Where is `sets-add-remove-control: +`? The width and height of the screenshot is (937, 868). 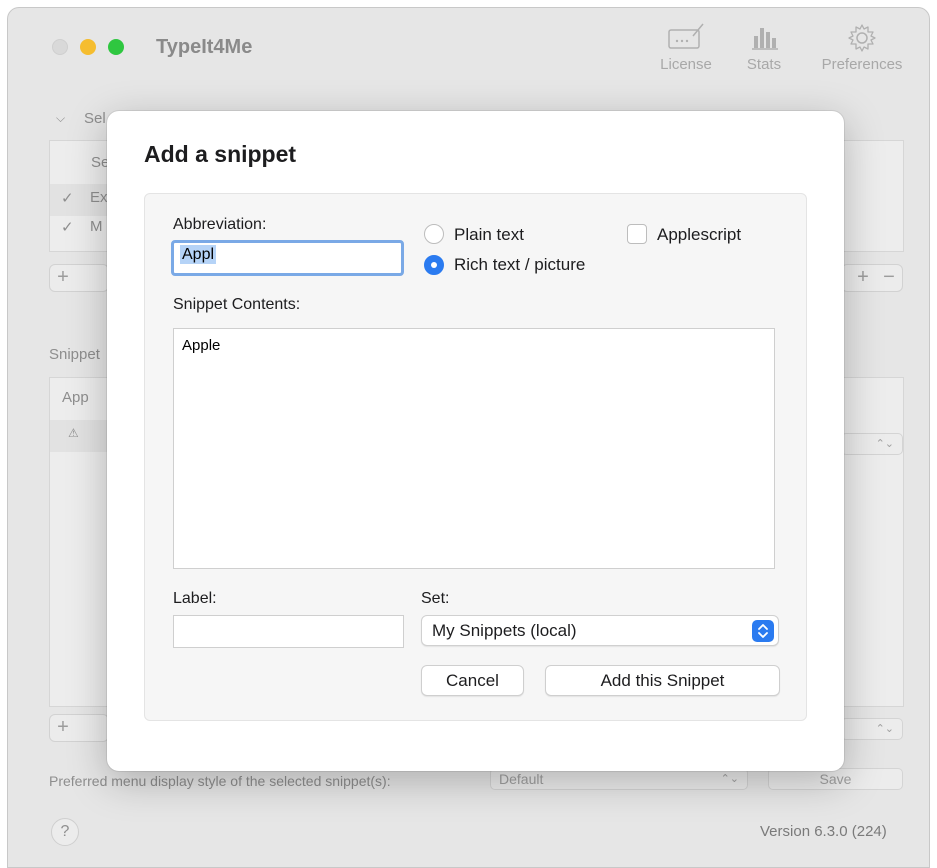
sets-add-remove-control: + is located at coordinates (79, 278).